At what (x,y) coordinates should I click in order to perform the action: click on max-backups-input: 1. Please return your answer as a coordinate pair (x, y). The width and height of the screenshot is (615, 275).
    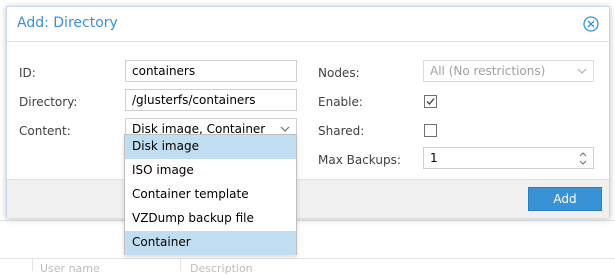
    Looking at the image, I should click on (508, 158).